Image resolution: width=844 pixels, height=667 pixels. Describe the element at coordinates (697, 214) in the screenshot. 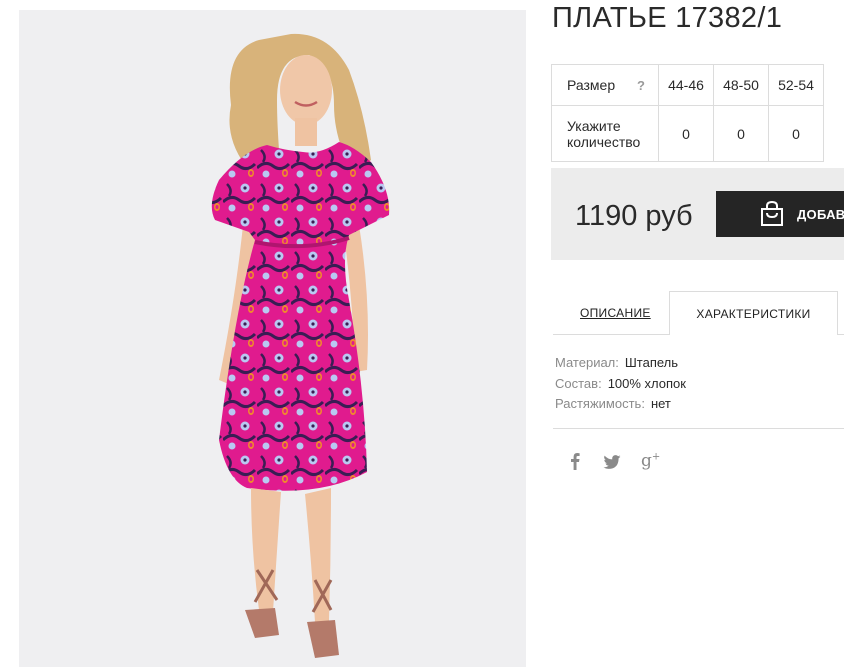

I see `price-box: 1190 руб ДОБАВИТЬ В КОРЗИНУ` at that location.